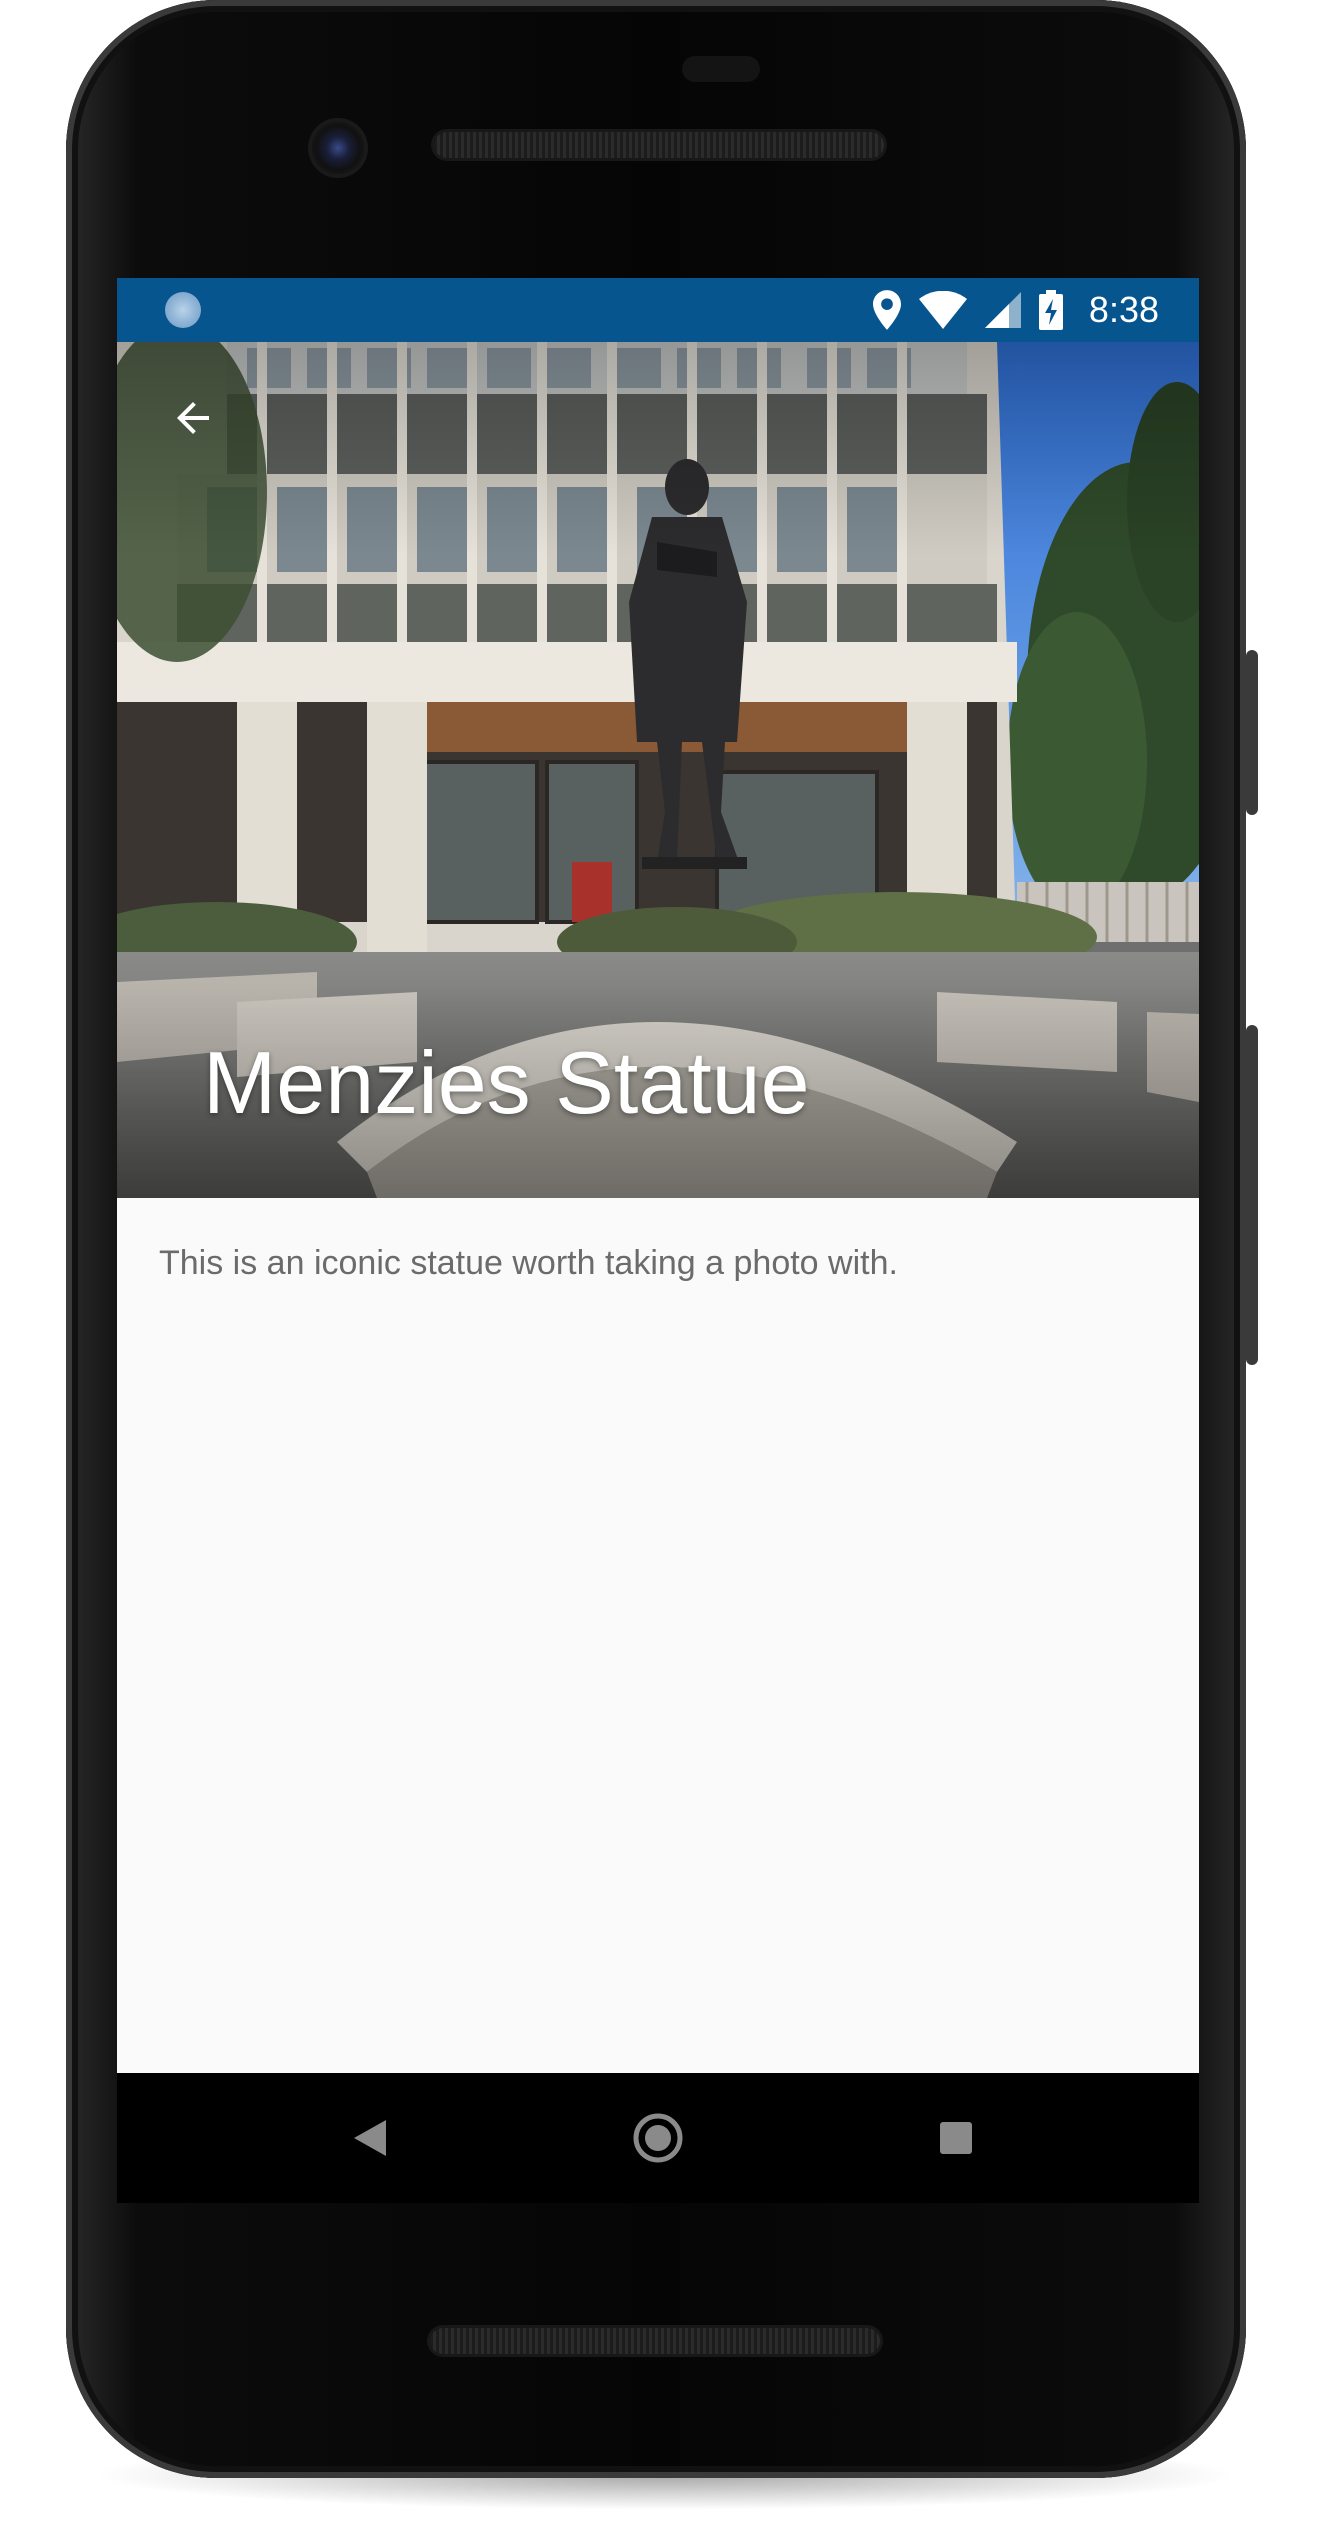  Describe the element at coordinates (183, 310) in the screenshot. I see `app-notification-icon` at that location.